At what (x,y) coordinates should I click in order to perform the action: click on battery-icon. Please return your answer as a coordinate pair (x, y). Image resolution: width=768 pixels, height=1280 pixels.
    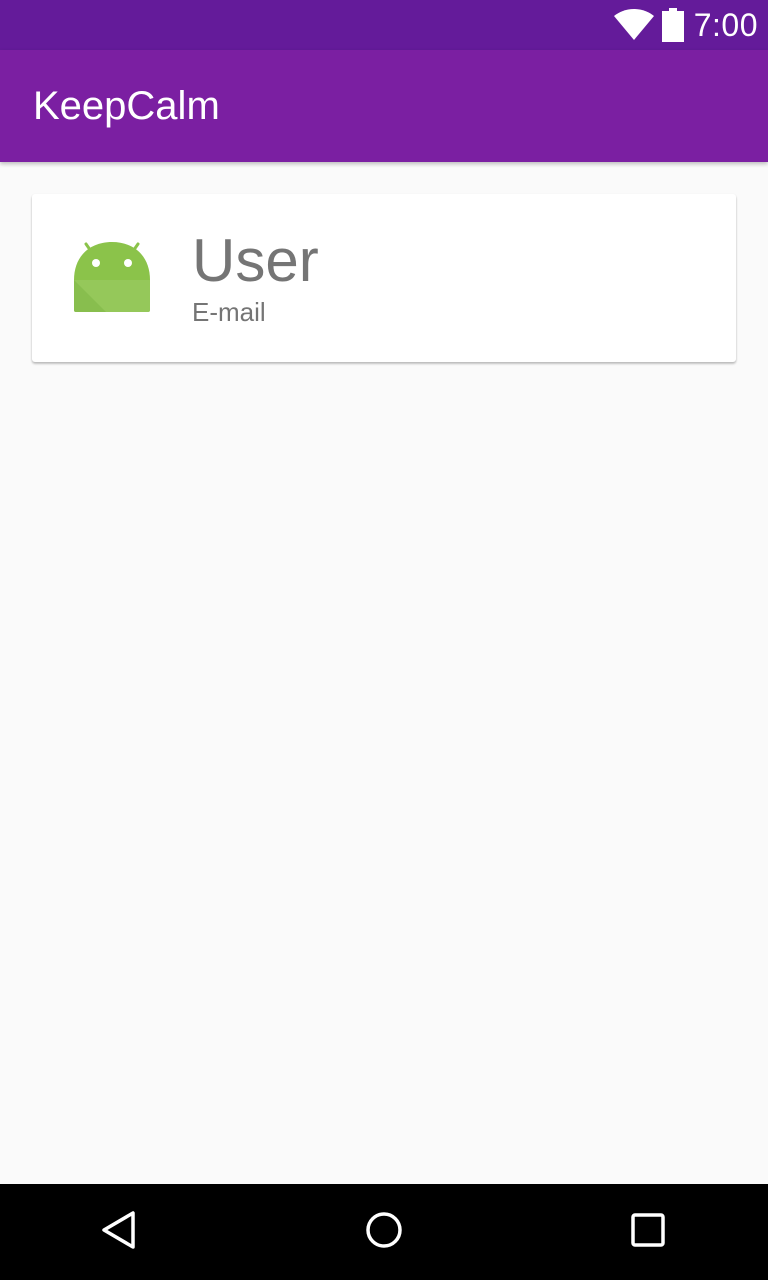
    Looking at the image, I should click on (672, 25).